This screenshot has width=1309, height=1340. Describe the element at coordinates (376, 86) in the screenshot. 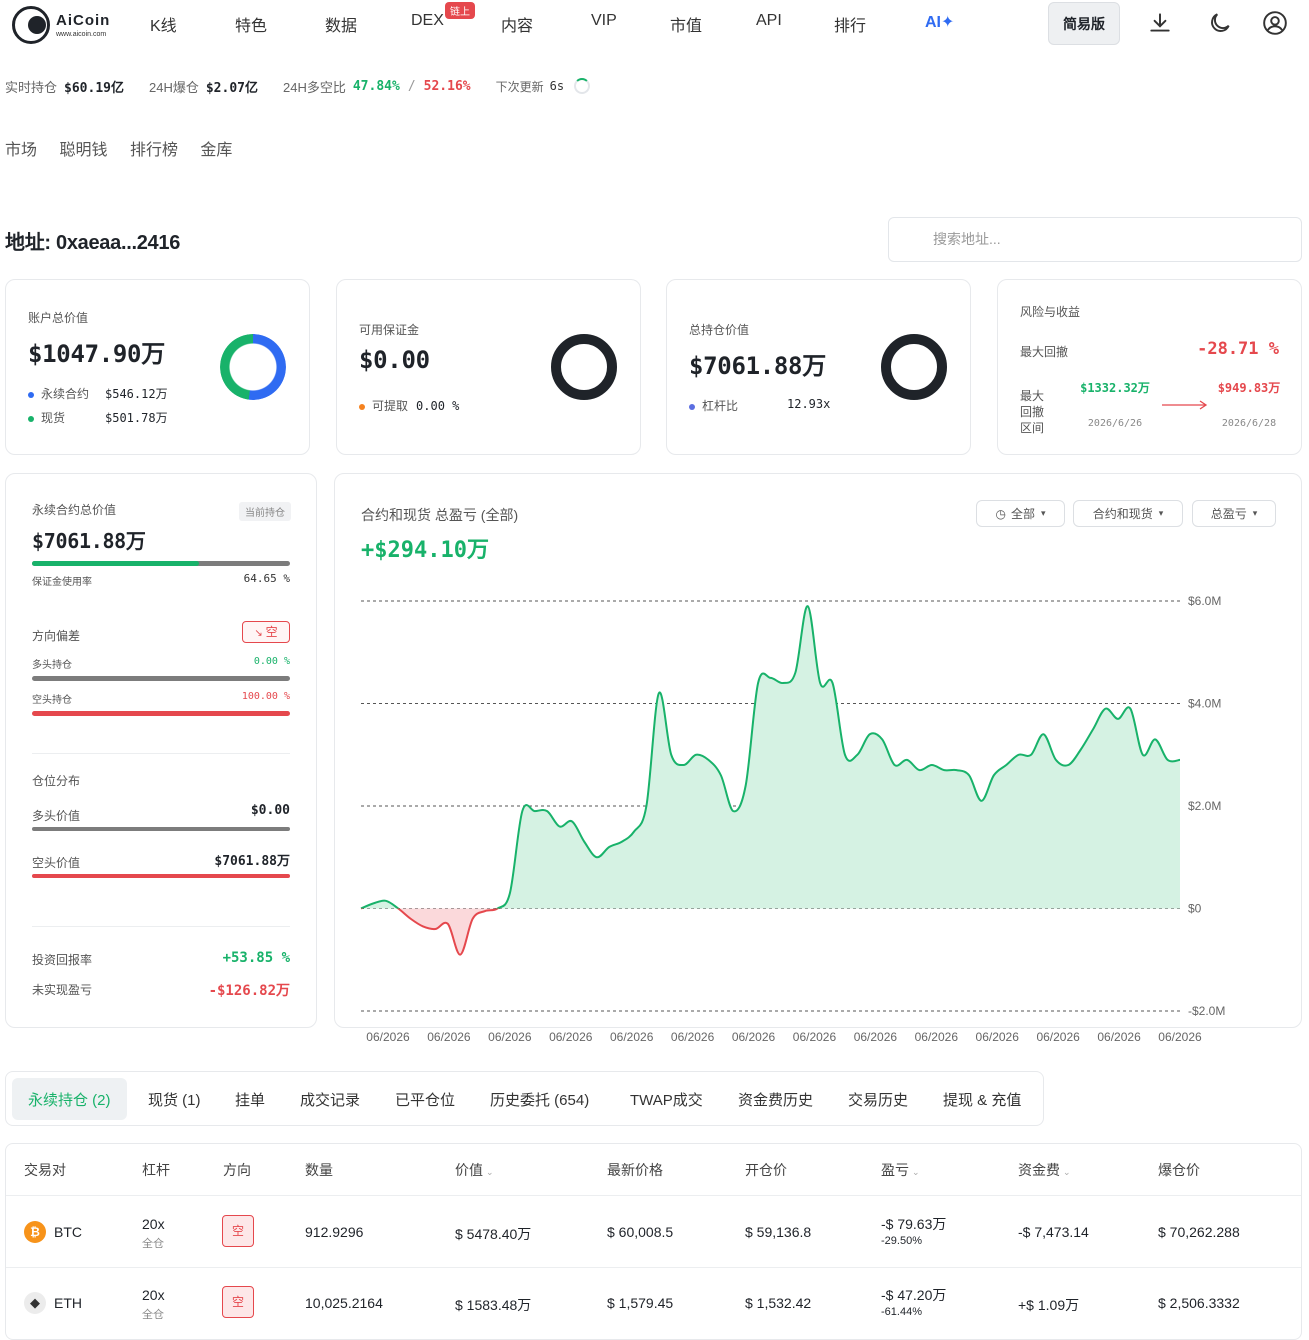

I see `stat-ratio-long: 47.84%` at that location.